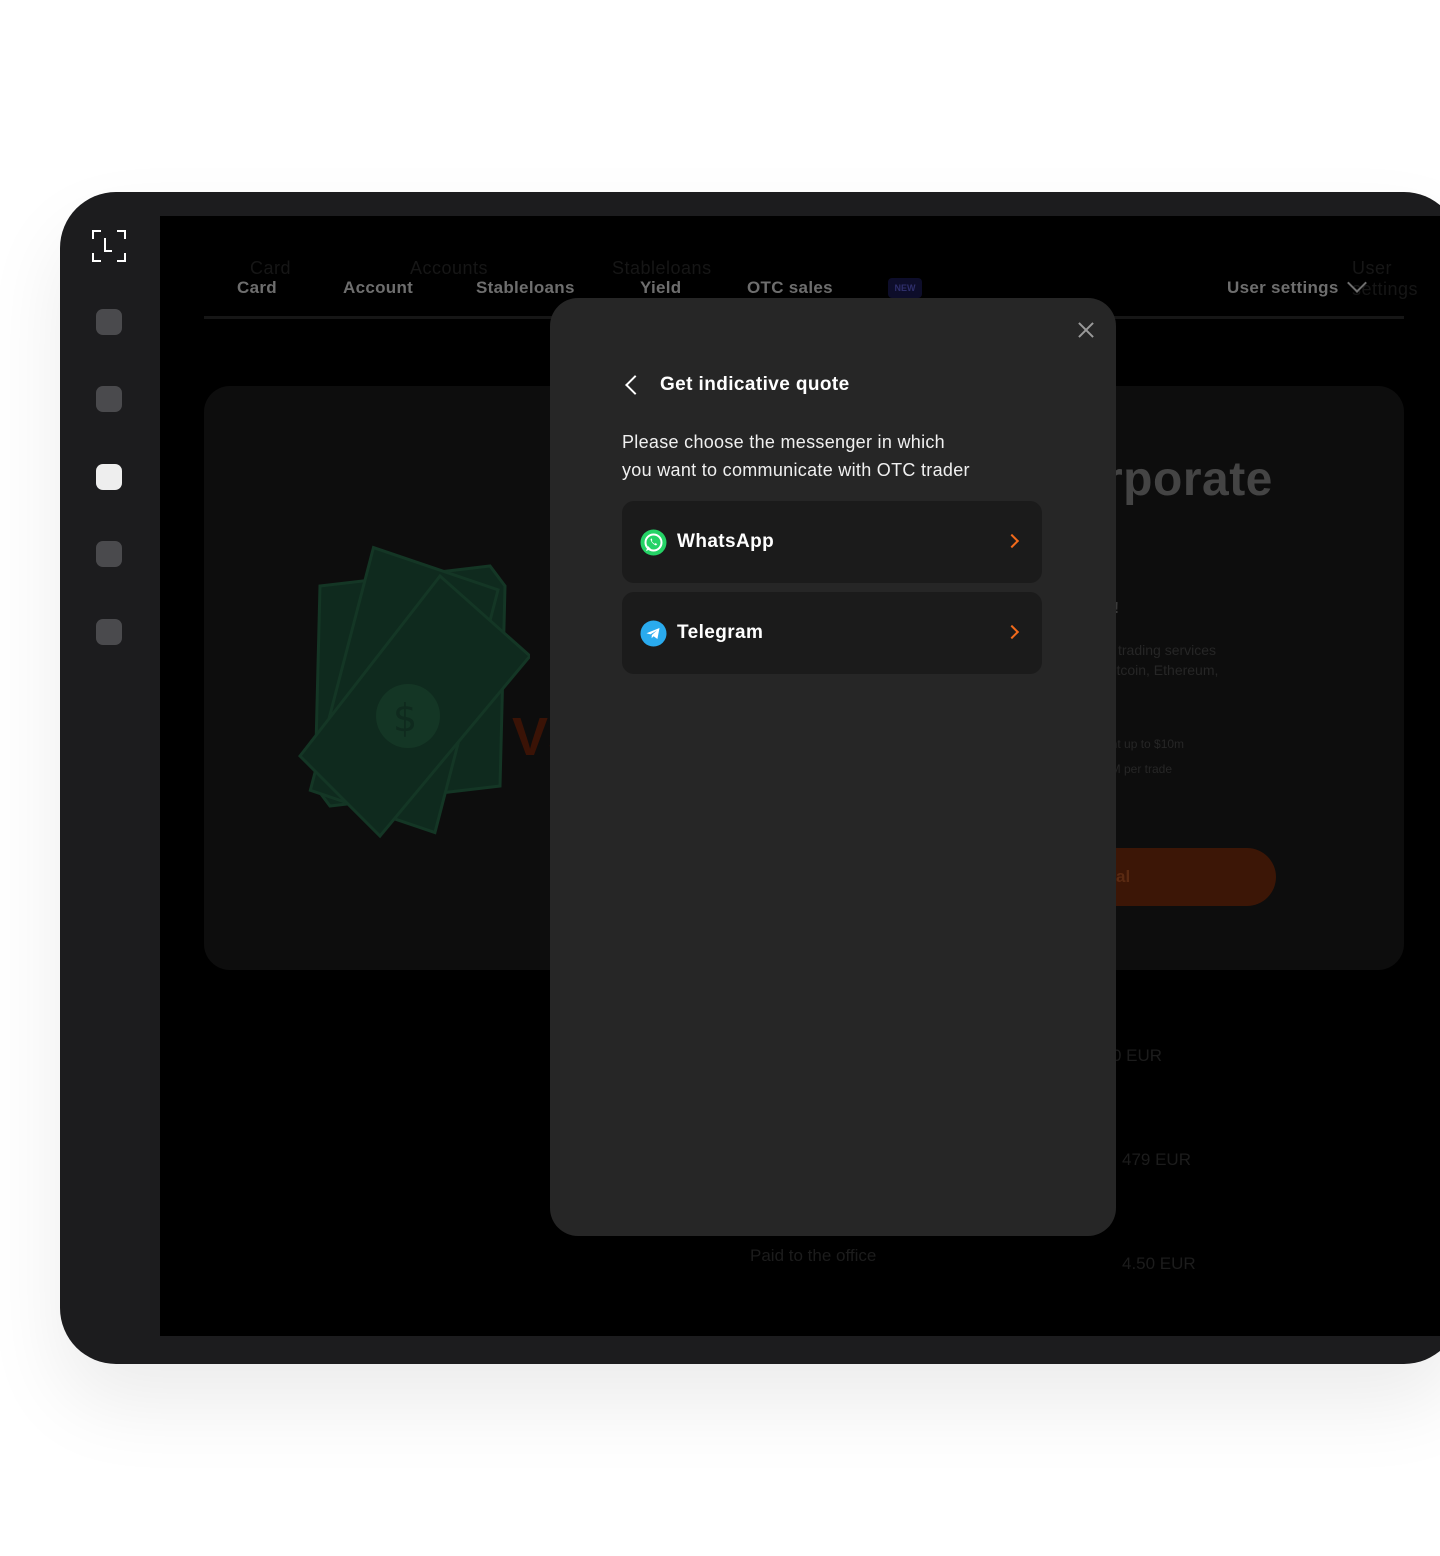  Describe the element at coordinates (662, 268) in the screenshot. I see `nav-ghost-stableloans: Stableloans` at that location.